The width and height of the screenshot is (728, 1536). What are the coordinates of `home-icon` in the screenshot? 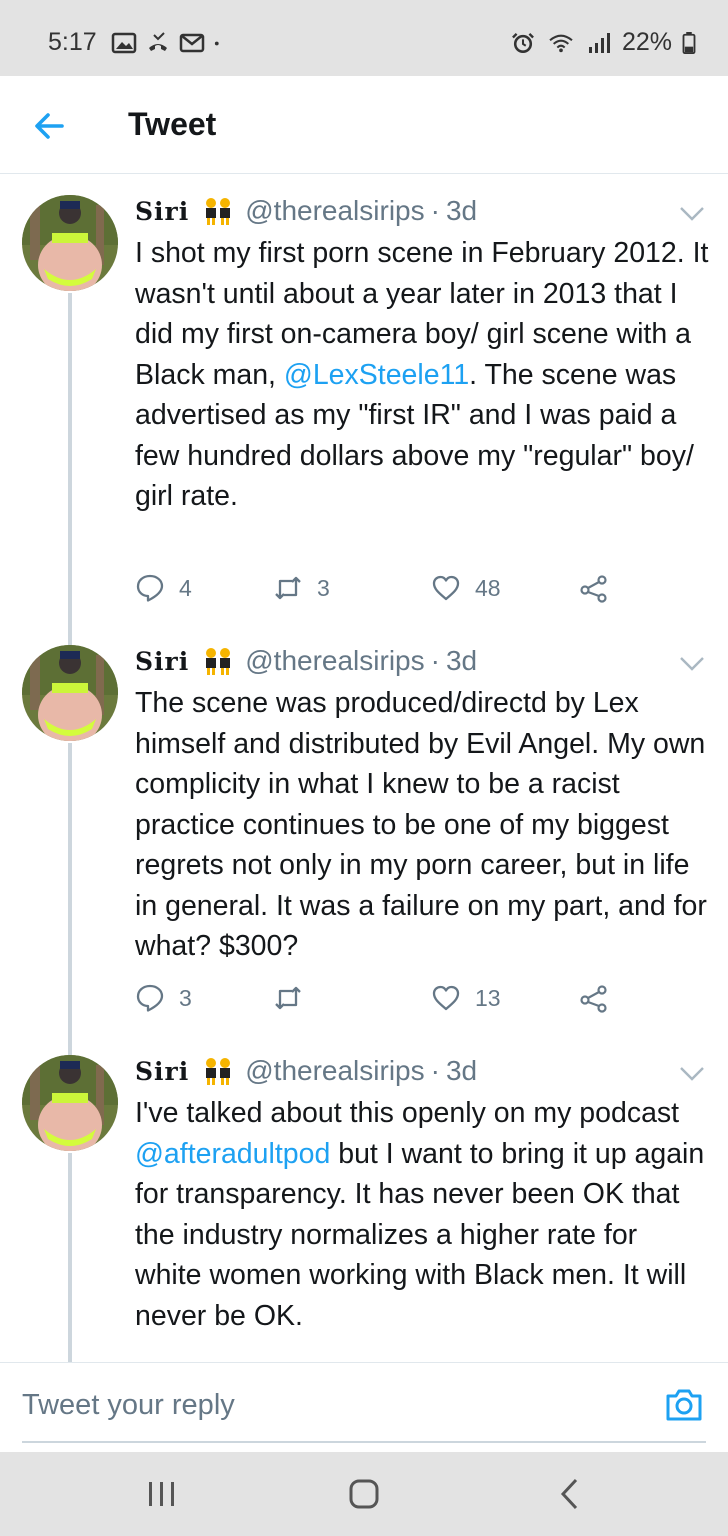 It's located at (364, 1494).